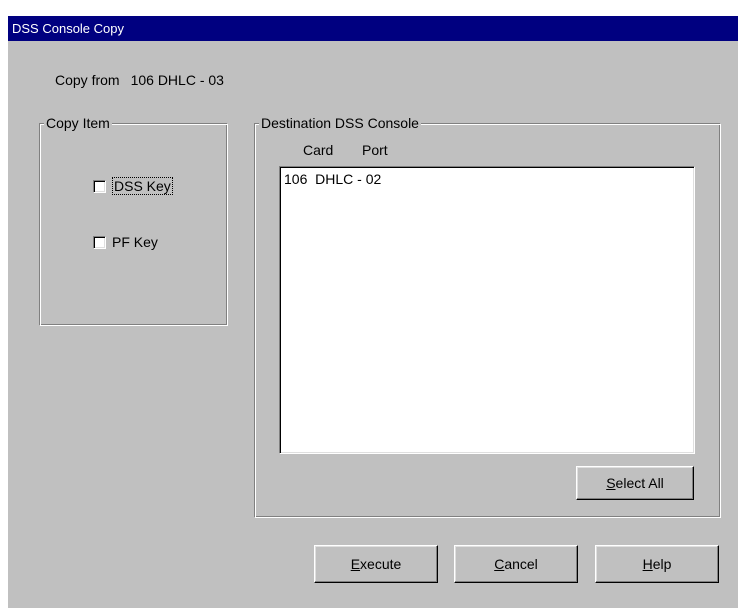 Image resolution: width=738 pixels, height=608 pixels. I want to click on pf-key-checkbox: PF Key, so click(125, 242).